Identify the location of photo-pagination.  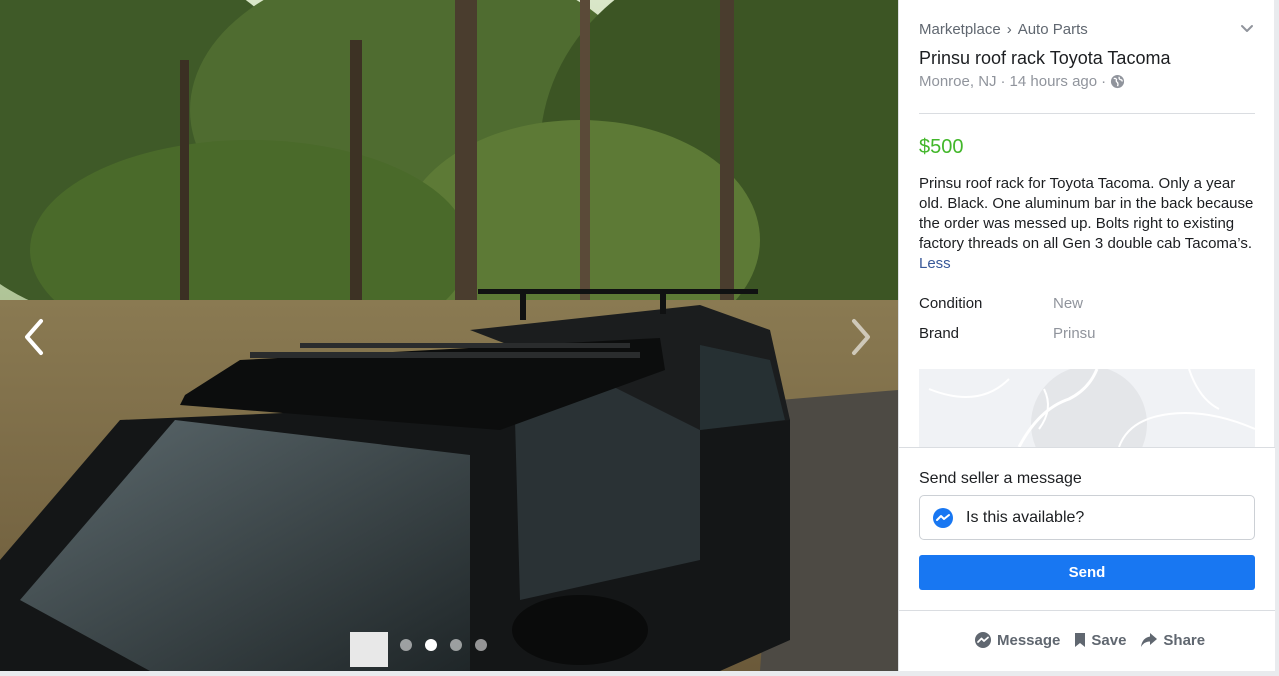
(443, 645).